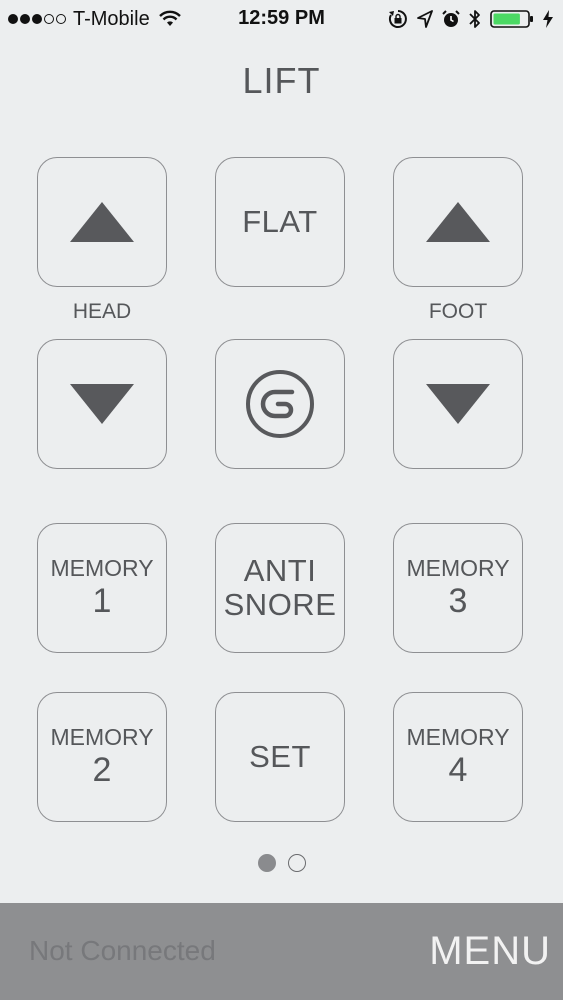 This screenshot has height=1000, width=563. I want to click on status-bar: T-Mobile 12:59 PM, so click(281, 19).